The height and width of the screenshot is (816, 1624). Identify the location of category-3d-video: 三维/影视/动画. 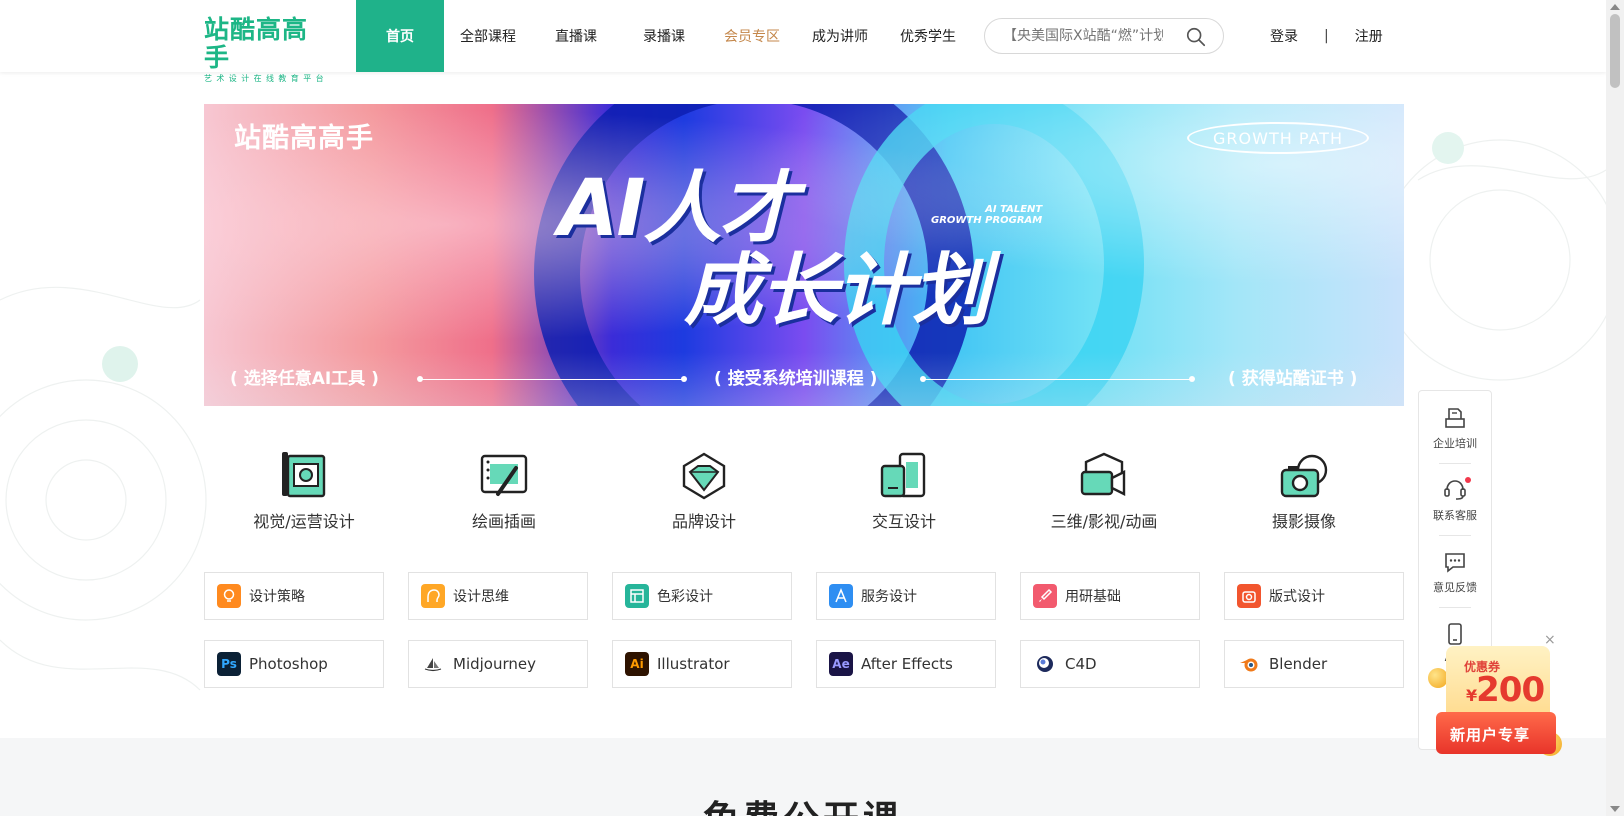
(1104, 490).